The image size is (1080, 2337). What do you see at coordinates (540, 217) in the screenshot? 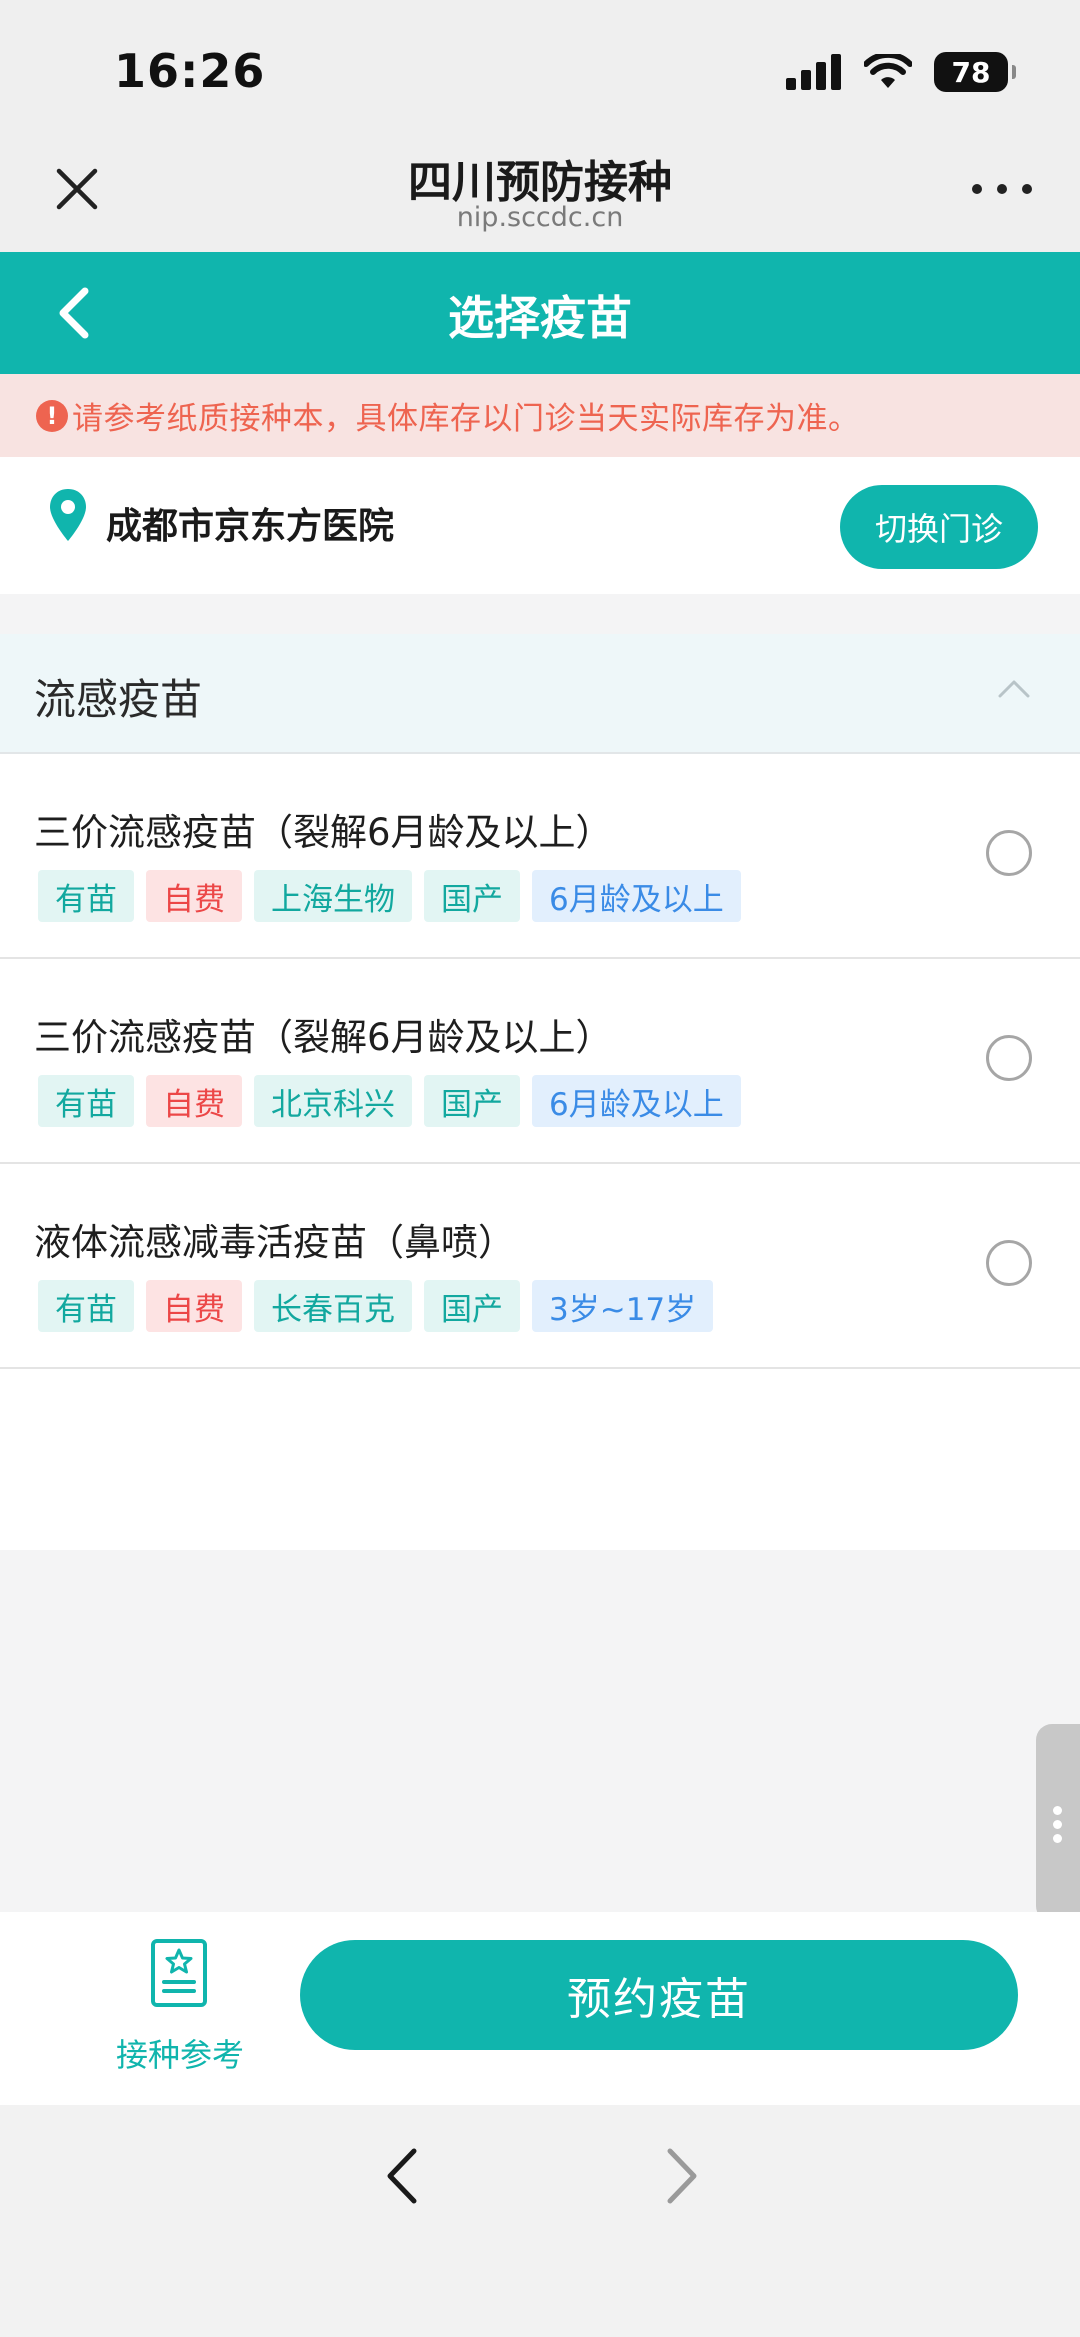
I see `browser-url: nip.sccdc.cn` at bounding box center [540, 217].